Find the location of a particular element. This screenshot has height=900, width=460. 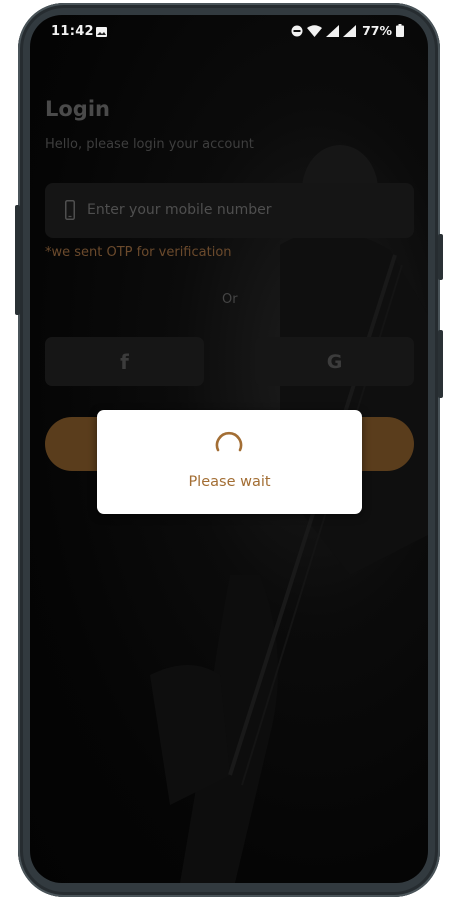

loading-spinner-icon is located at coordinates (229, 441).